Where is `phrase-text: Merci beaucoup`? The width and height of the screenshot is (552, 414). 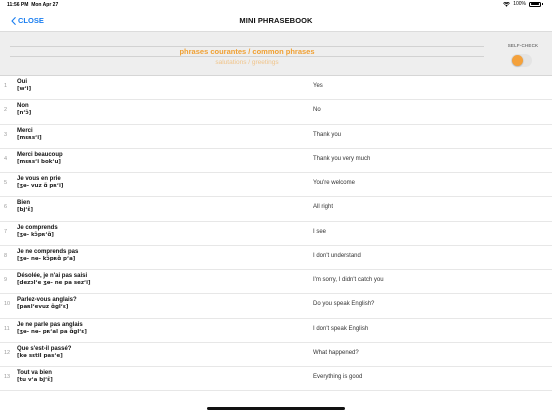
phrase-text: Merci beaucoup is located at coordinates (40, 154).